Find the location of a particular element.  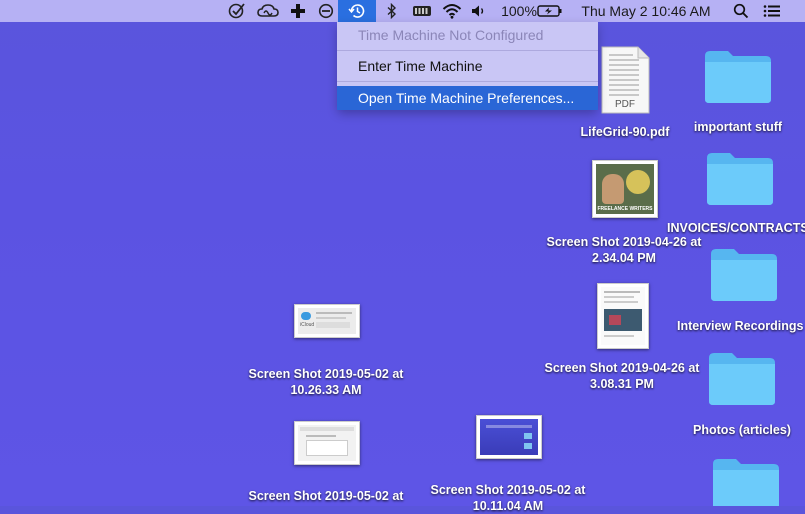

battery-percent: 100% is located at coordinates (519, 11).